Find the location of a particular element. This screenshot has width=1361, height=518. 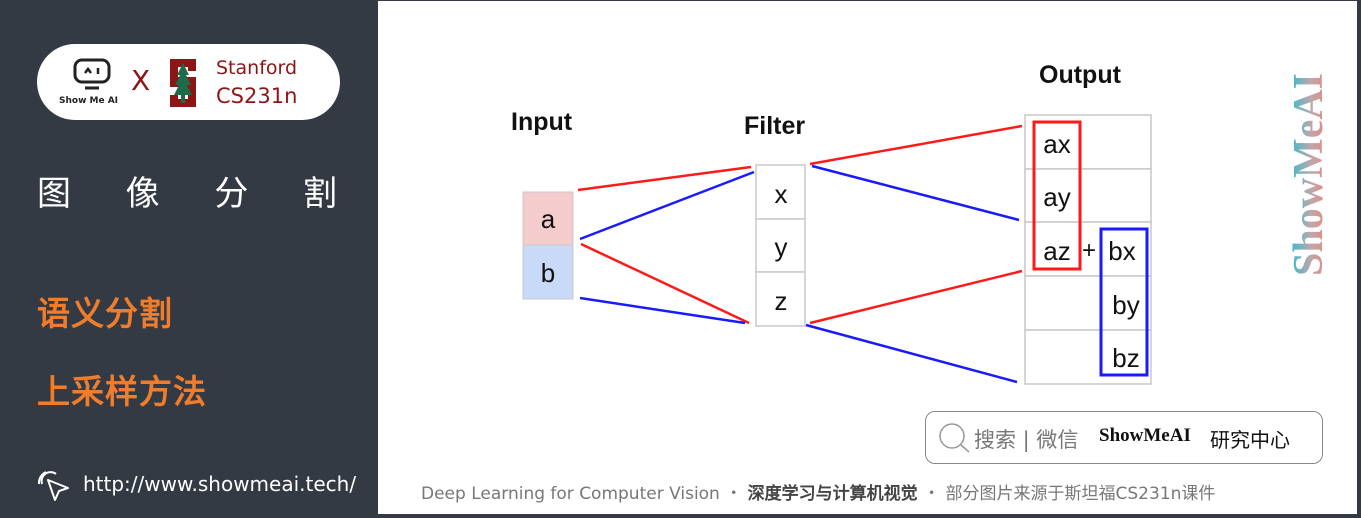

output-bx: bx is located at coordinates (1121, 251).